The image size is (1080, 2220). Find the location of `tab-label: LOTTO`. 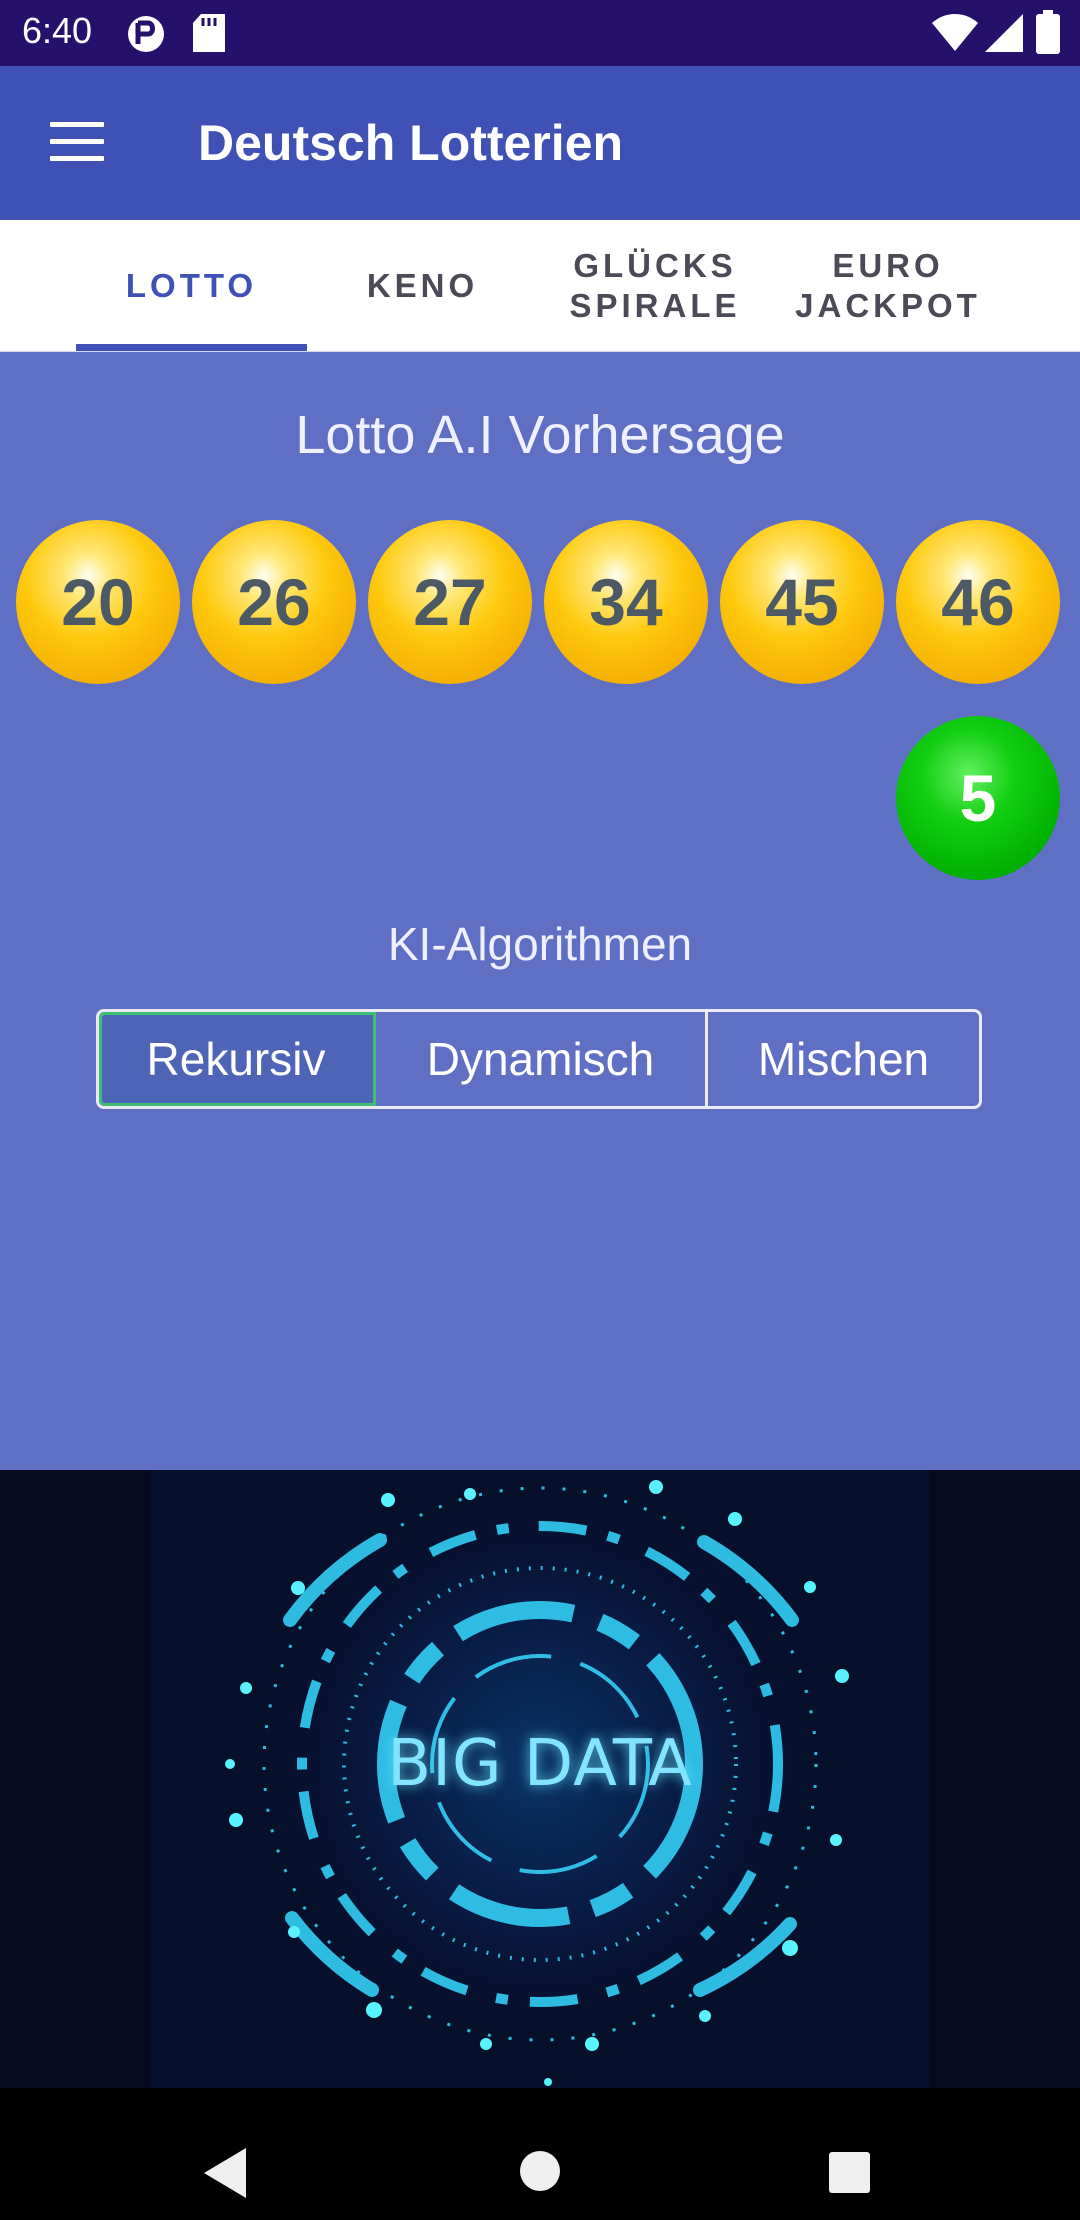

tab-label: LOTTO is located at coordinates (191, 285).